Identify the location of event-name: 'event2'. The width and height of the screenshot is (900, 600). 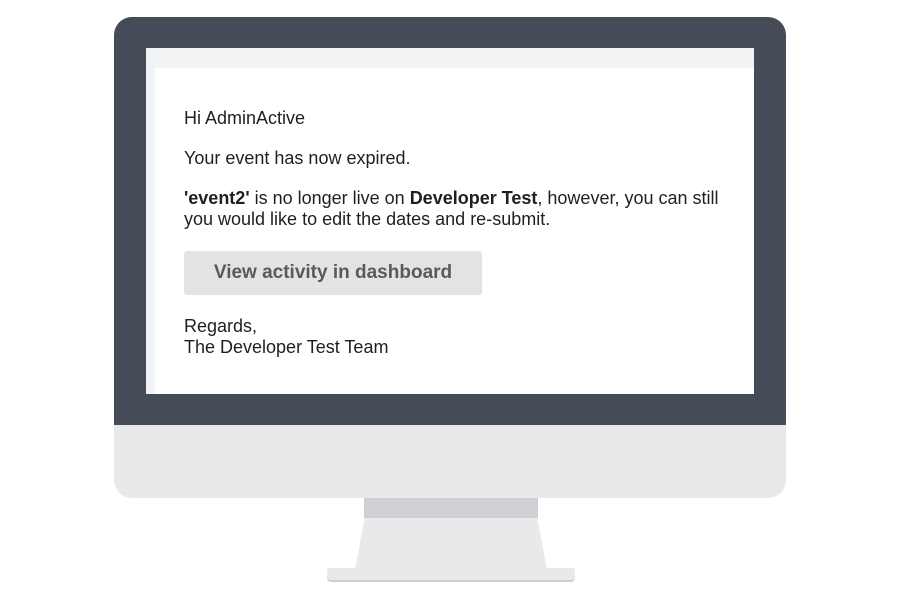
(217, 198).